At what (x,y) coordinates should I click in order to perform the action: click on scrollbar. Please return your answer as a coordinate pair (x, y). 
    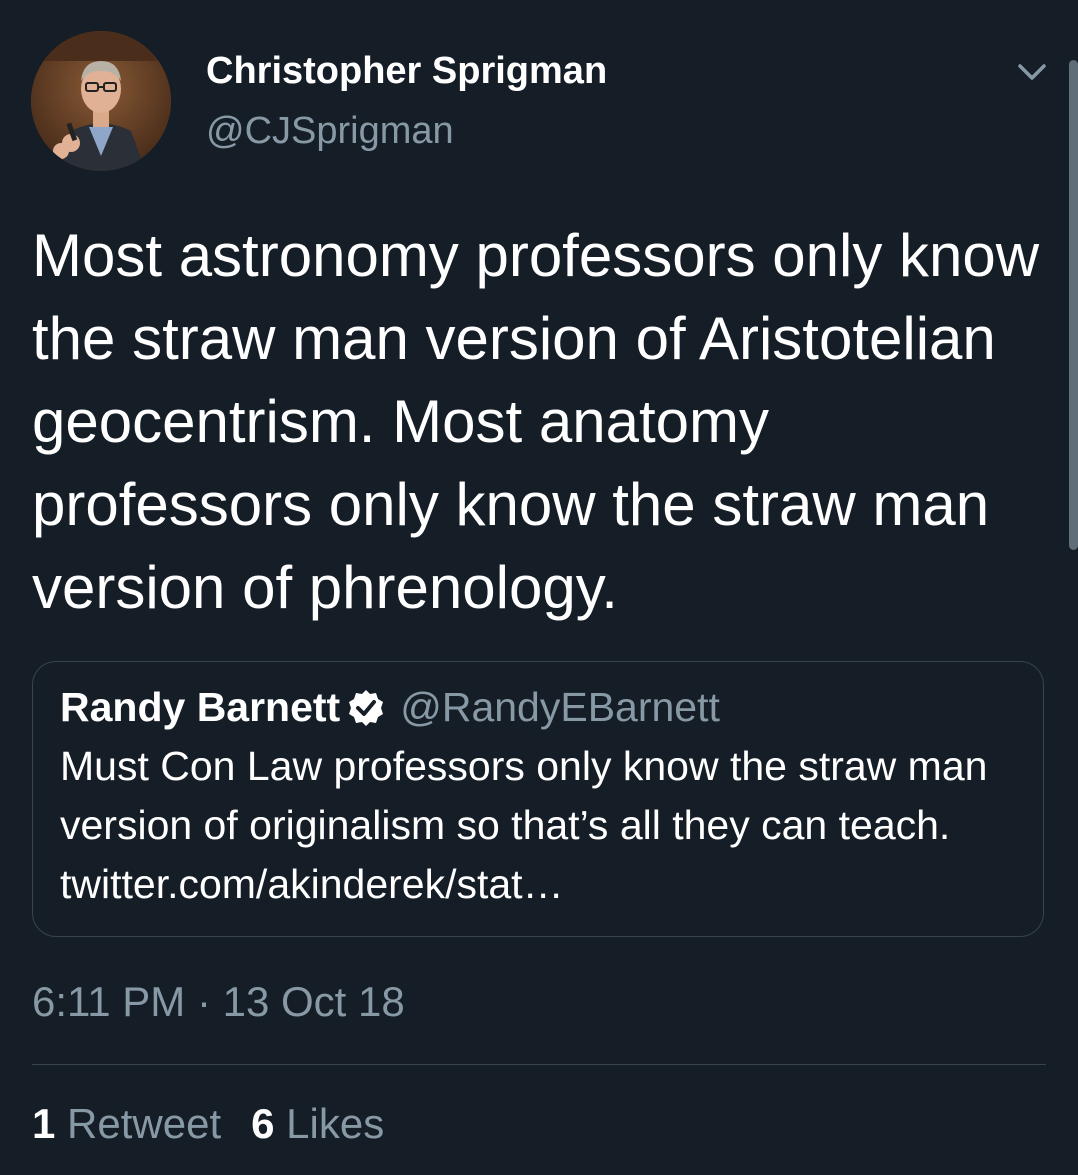
    Looking at the image, I should click on (1073, 305).